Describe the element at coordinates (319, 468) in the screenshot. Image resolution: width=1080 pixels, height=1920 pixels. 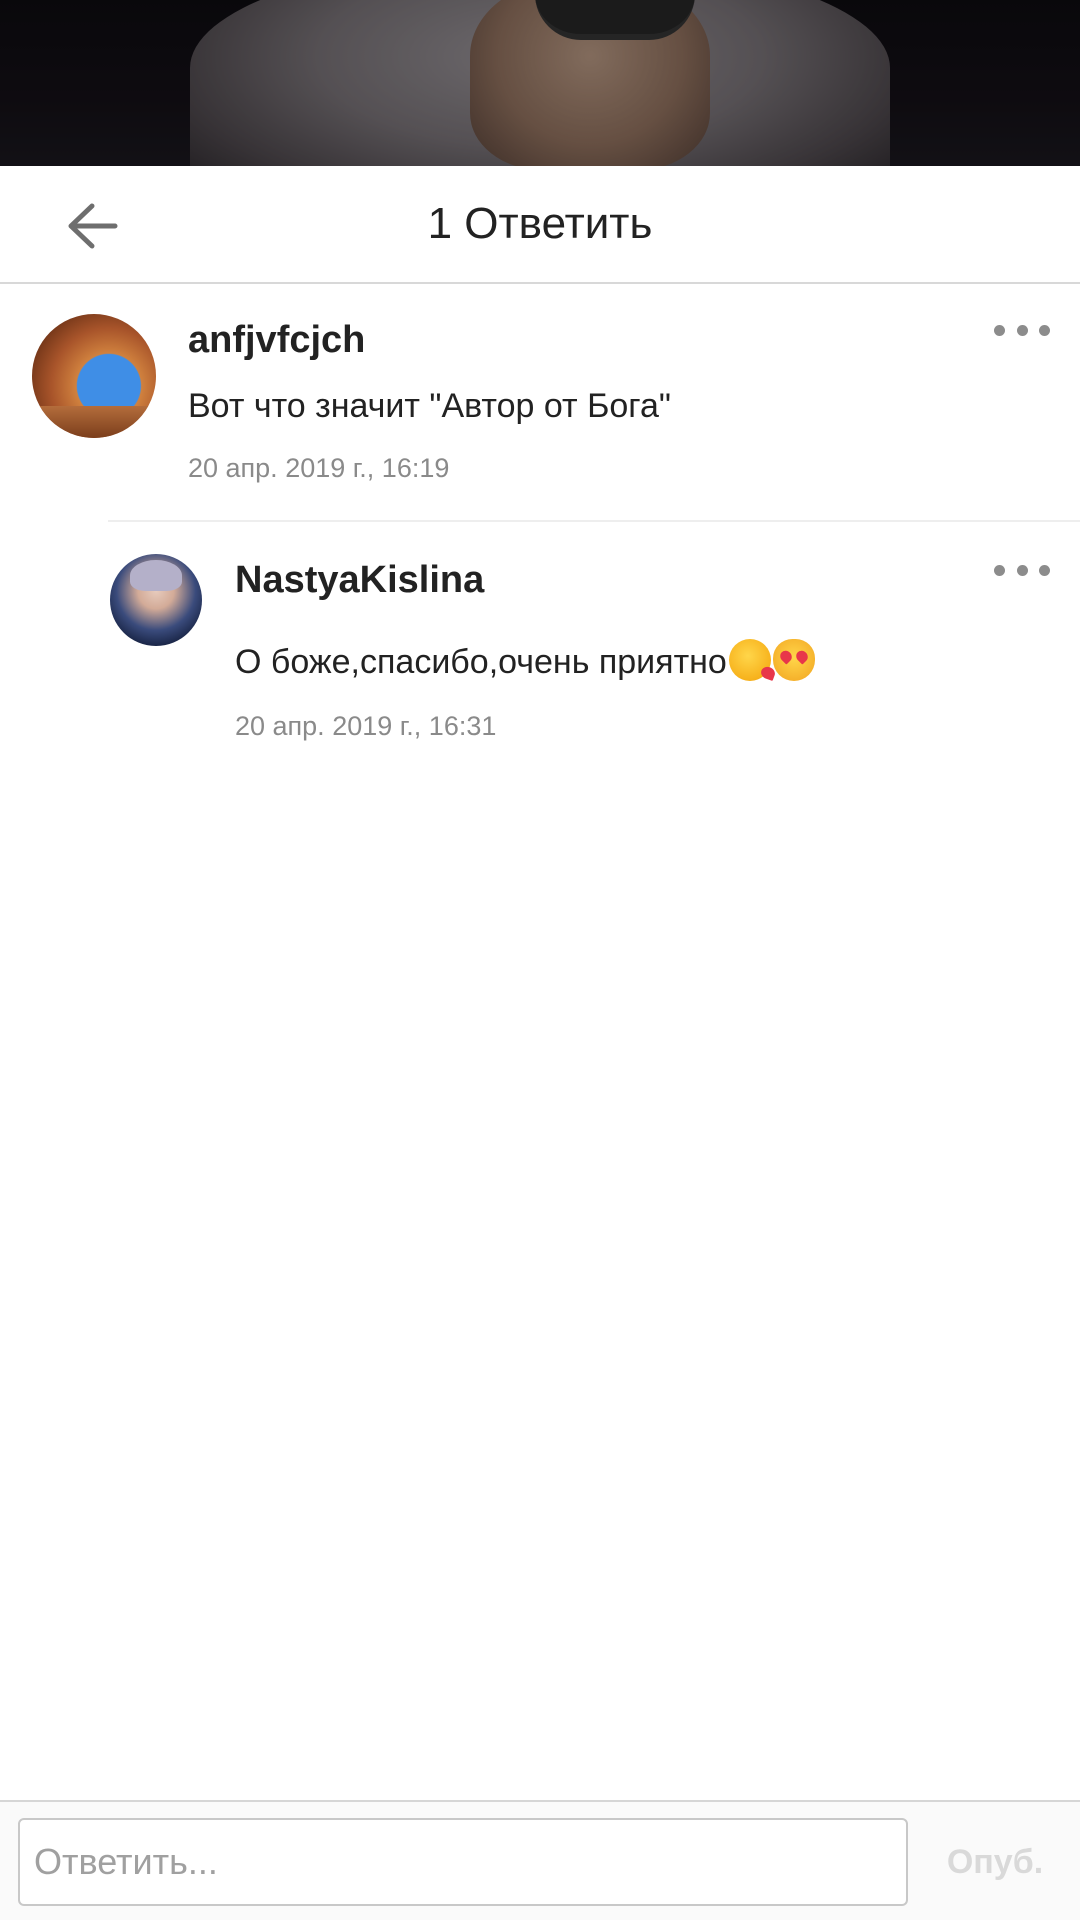
I see `comment-timestamp: 20 апр. 2019 г., 16:19` at that location.